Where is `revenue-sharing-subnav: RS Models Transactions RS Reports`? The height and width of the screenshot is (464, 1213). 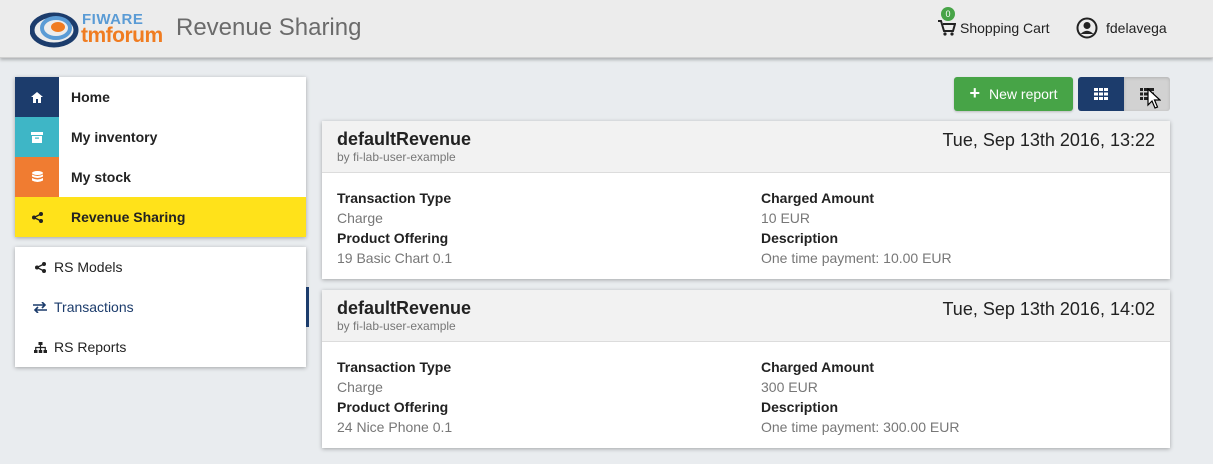
revenue-sharing-subnav: RS Models Transactions RS Reports is located at coordinates (162, 307).